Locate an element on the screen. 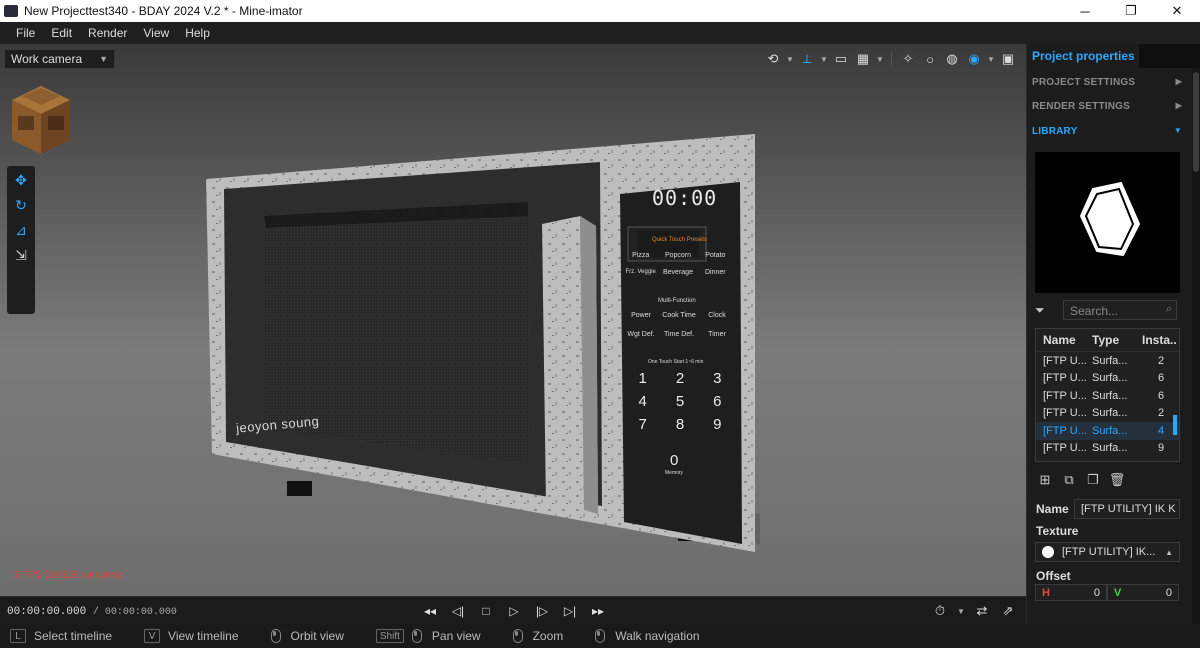 The height and width of the screenshot is (648, 1200). current-time: 00:00:00.000 is located at coordinates (47, 612).